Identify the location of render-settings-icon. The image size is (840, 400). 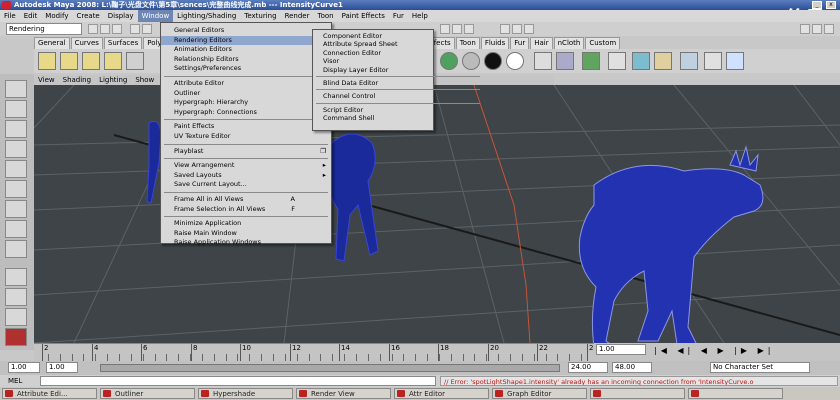
(529, 29).